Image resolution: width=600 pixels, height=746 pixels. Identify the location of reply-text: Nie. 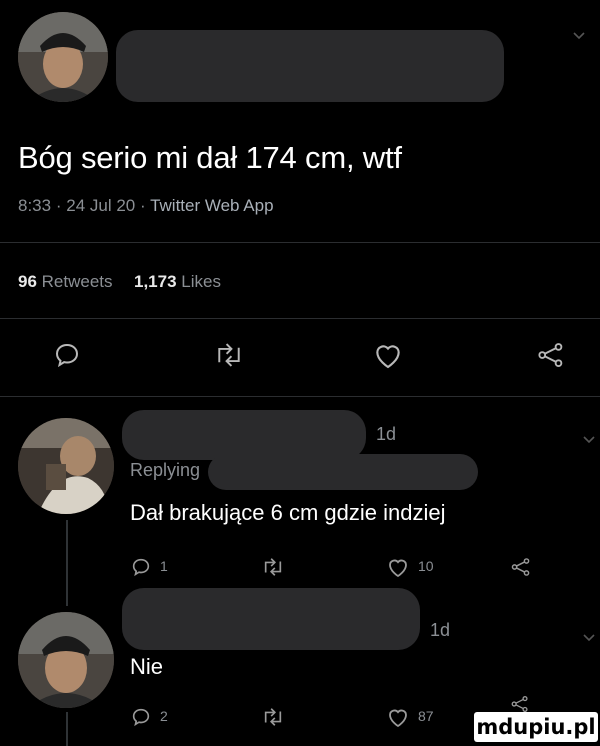
(147, 666).